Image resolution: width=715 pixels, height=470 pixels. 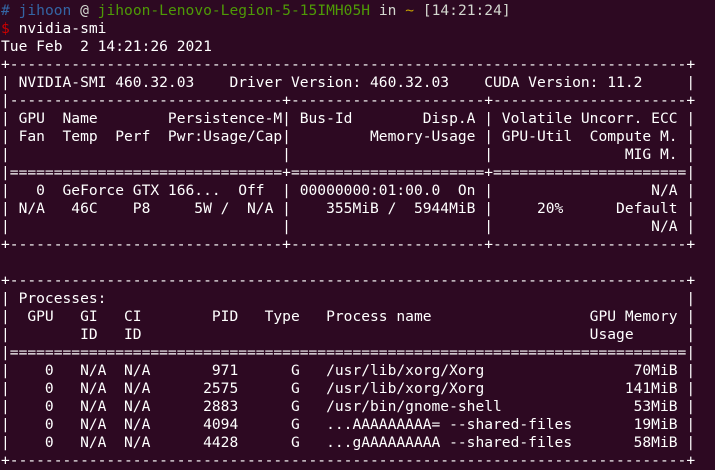 I want to click on prompt-host: jihoon-Lenovo-Legion-5-15IMH05H, so click(x=234, y=10).